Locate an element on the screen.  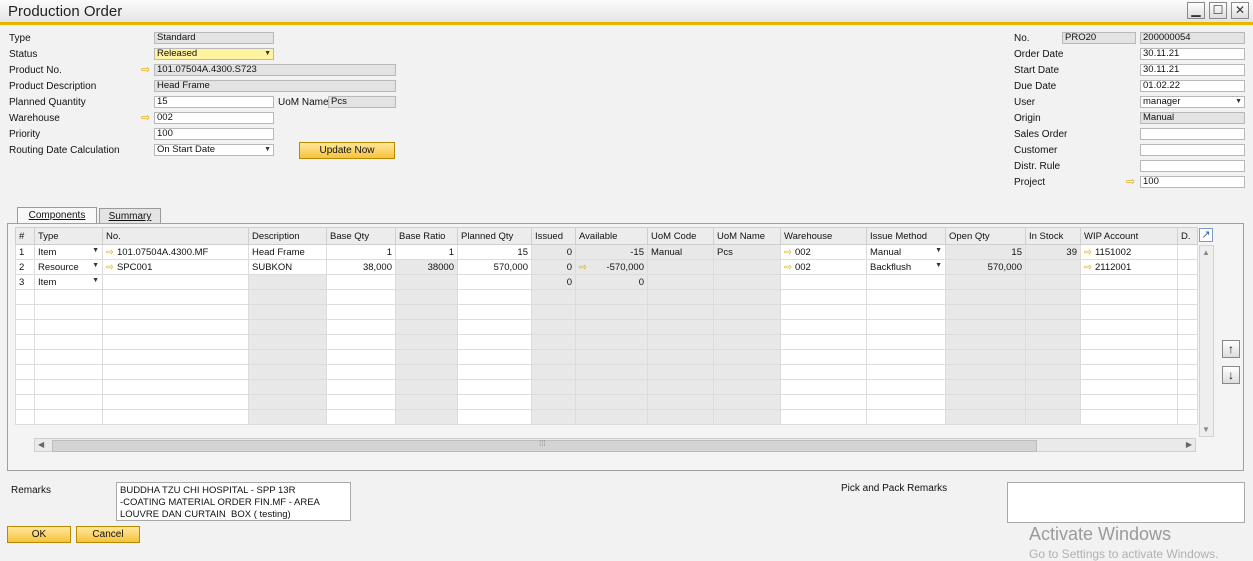
wip-account-cell is located at coordinates (1129, 282).